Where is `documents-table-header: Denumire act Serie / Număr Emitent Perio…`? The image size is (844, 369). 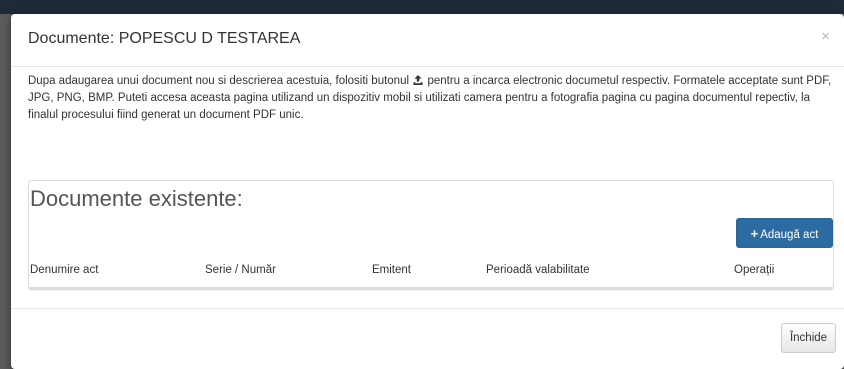
documents-table-header: Denumire act Serie / Număr Emitent Perio… is located at coordinates (431, 271).